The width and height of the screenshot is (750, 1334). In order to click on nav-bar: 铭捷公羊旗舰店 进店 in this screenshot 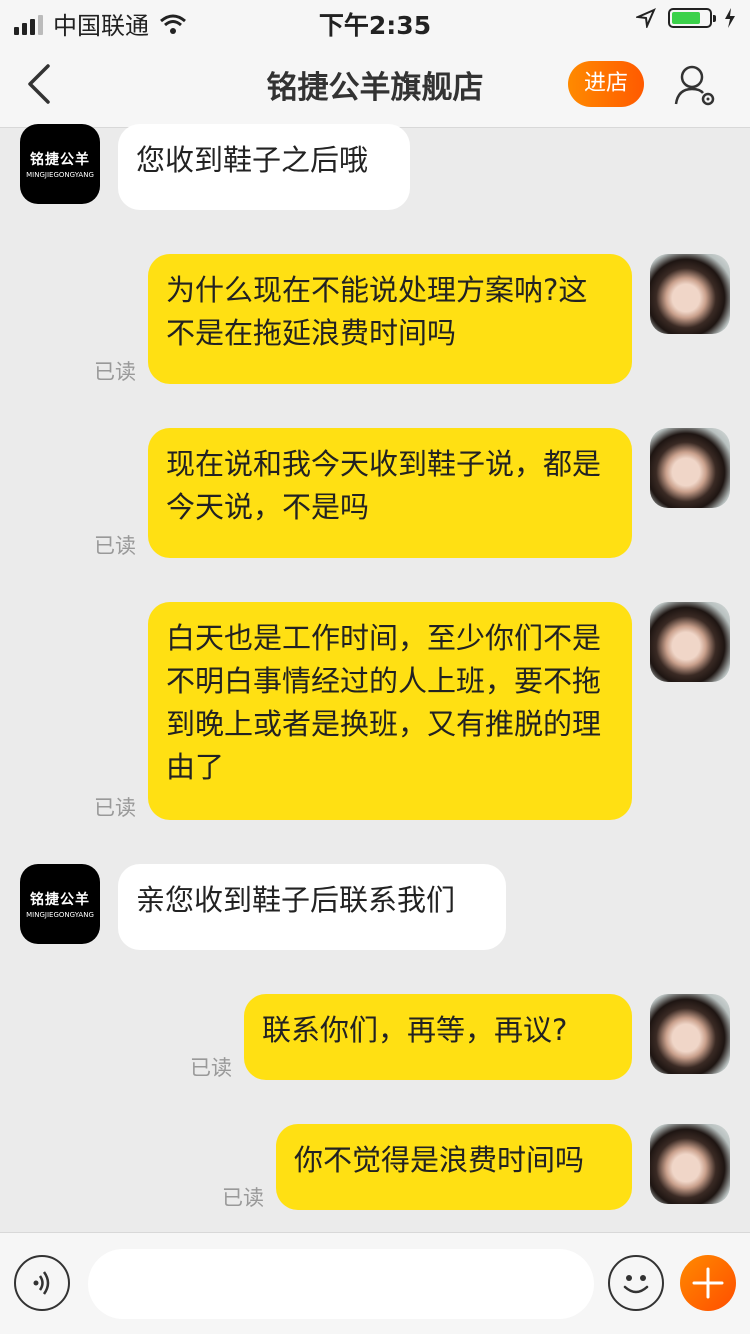, I will do `click(375, 84)`.